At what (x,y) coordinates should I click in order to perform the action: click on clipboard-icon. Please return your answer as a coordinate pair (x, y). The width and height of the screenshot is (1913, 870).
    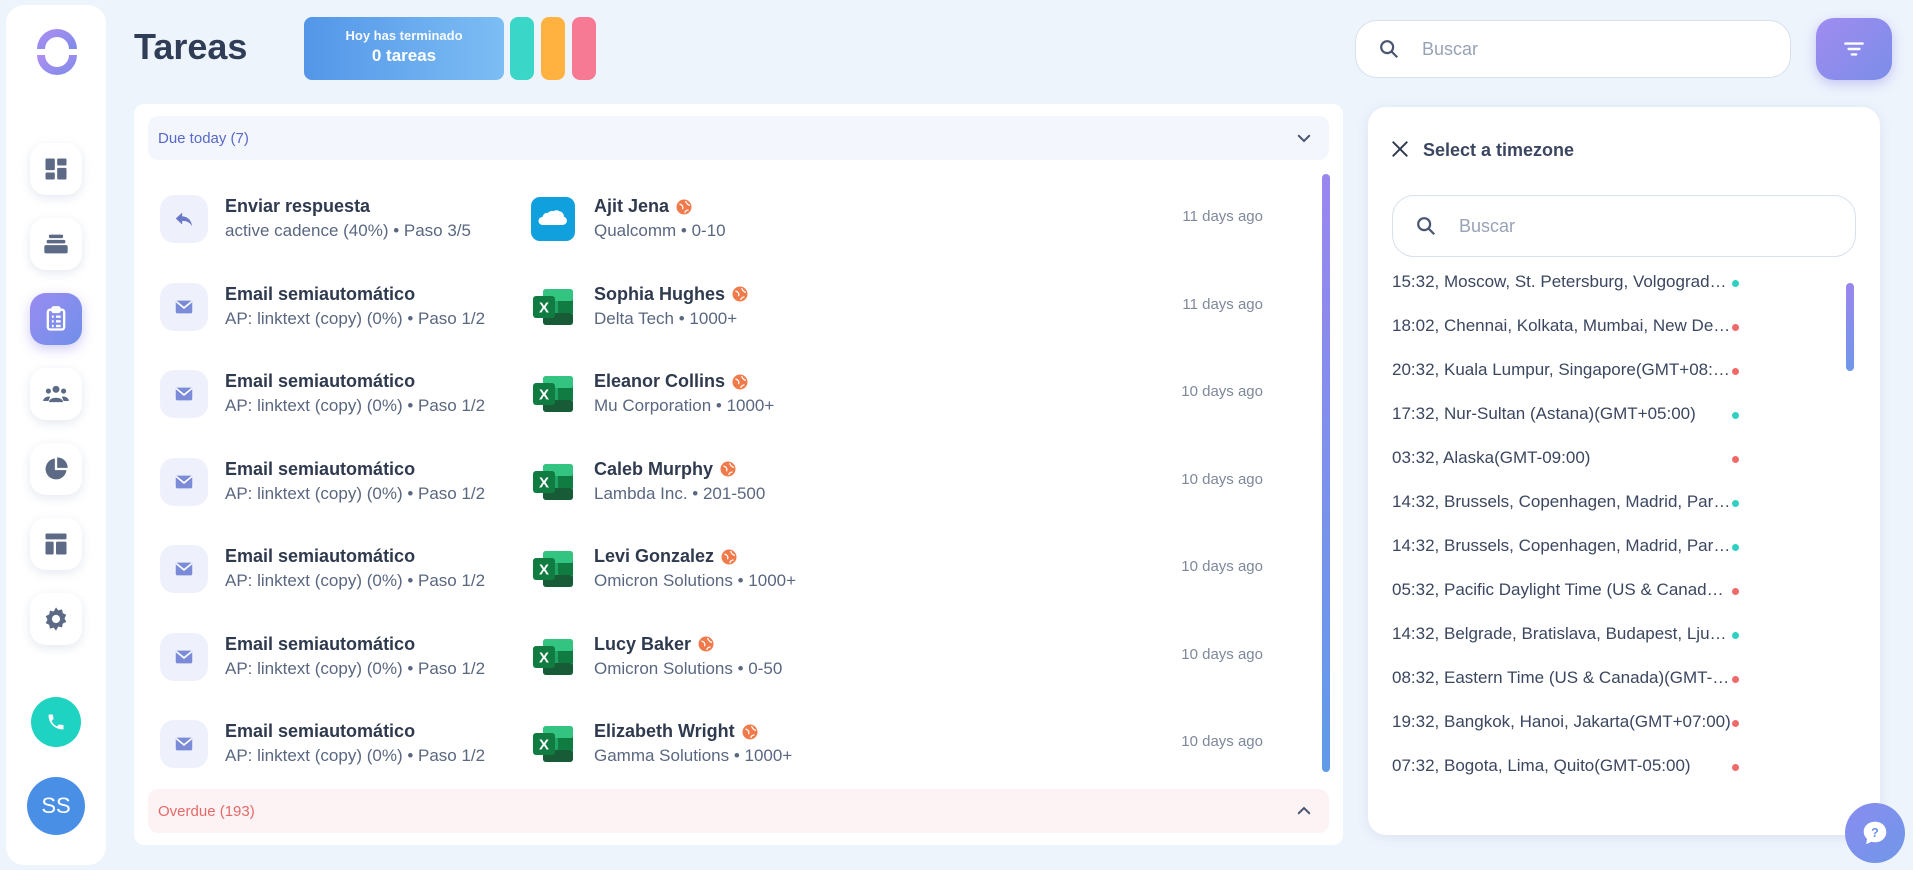
    Looking at the image, I should click on (56, 318).